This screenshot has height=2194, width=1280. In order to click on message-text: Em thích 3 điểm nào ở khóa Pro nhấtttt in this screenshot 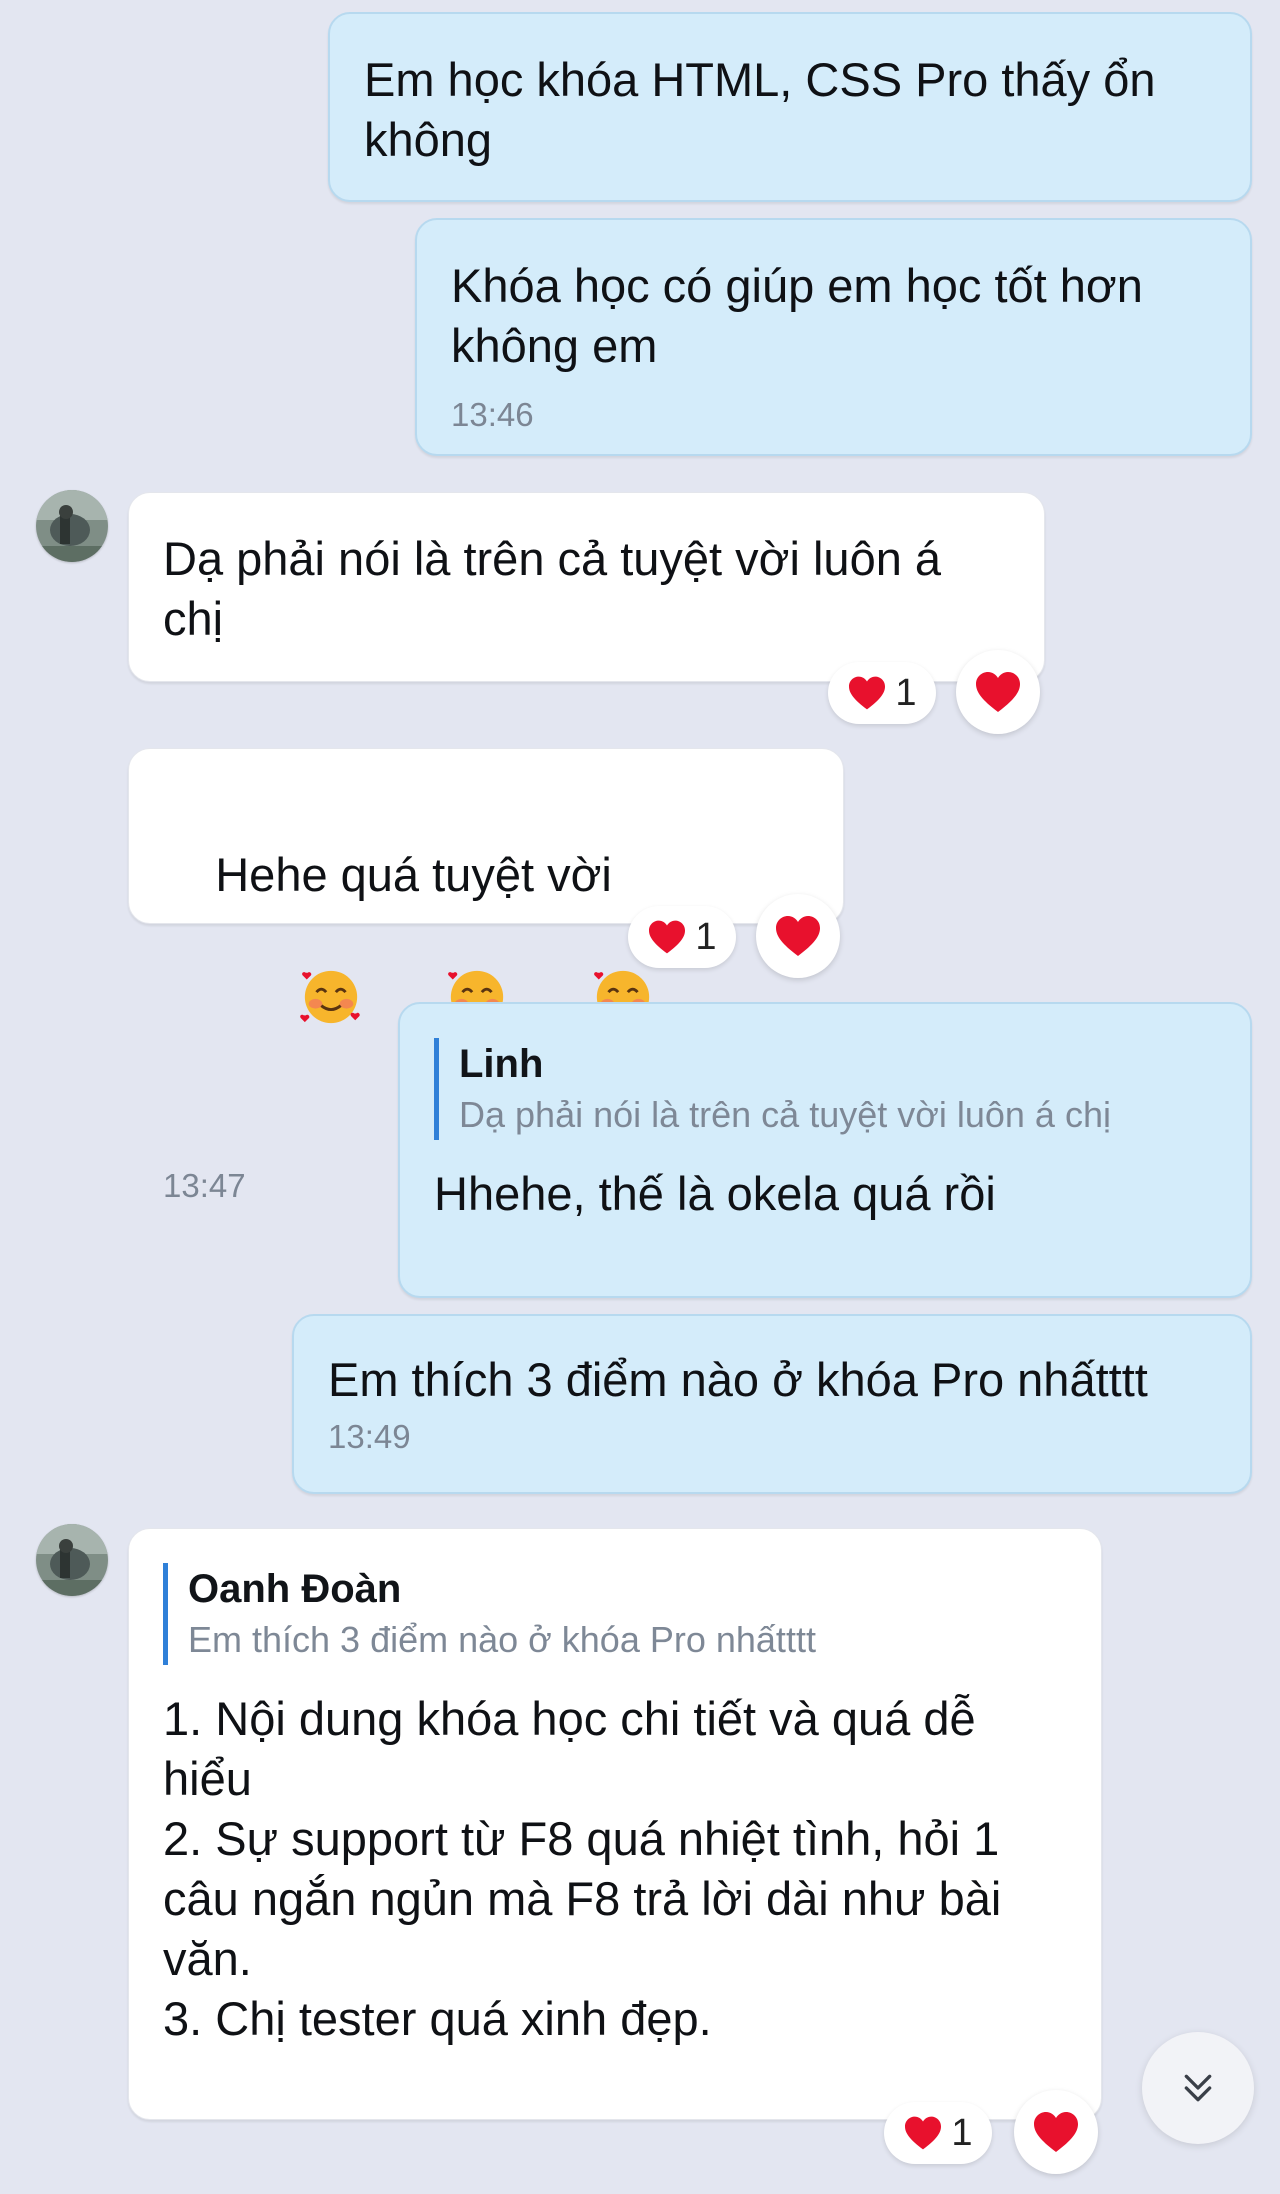, I will do `click(738, 1379)`.